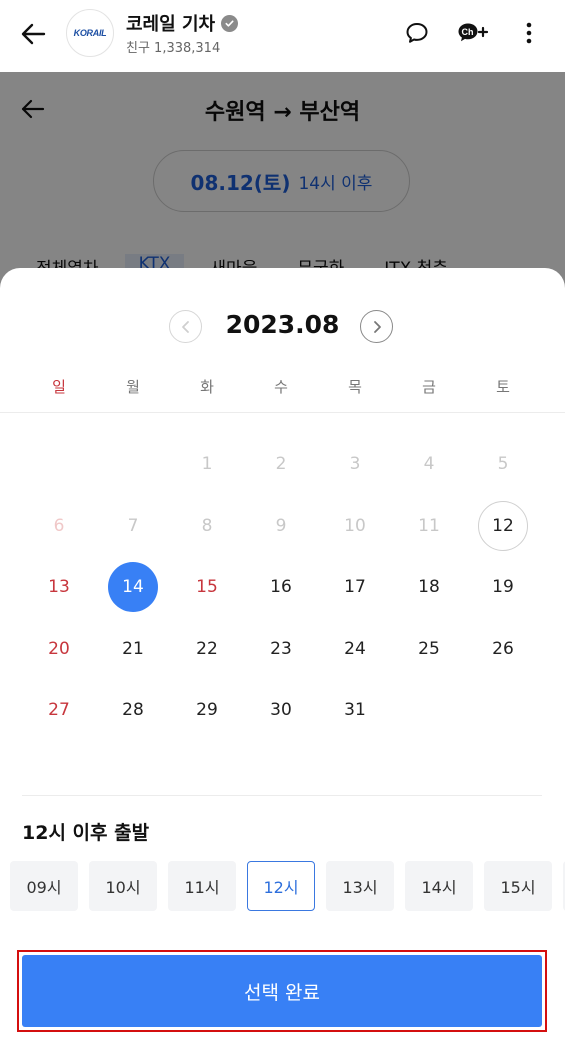 This screenshot has height=1055, width=565. I want to click on day-number: 27, so click(59, 710).